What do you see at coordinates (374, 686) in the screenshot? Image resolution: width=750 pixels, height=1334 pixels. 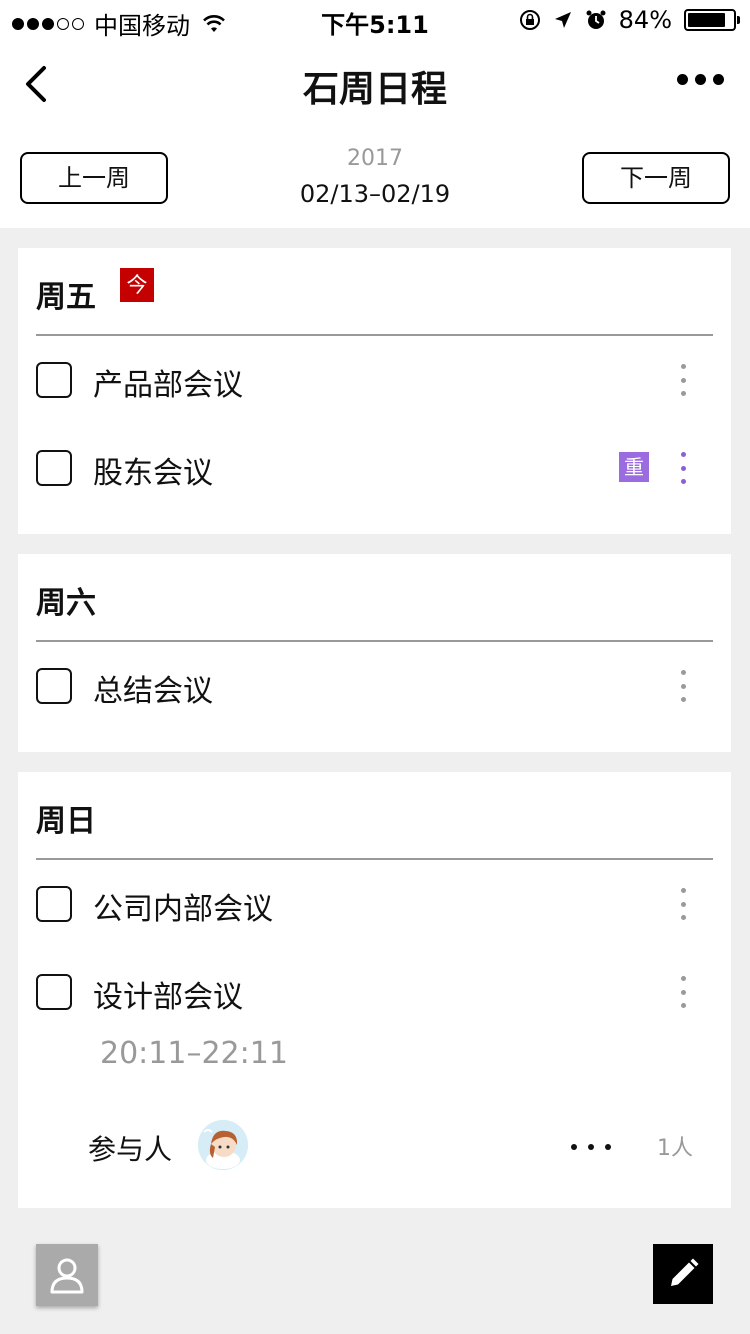 I see `task-row: 总结会议` at bounding box center [374, 686].